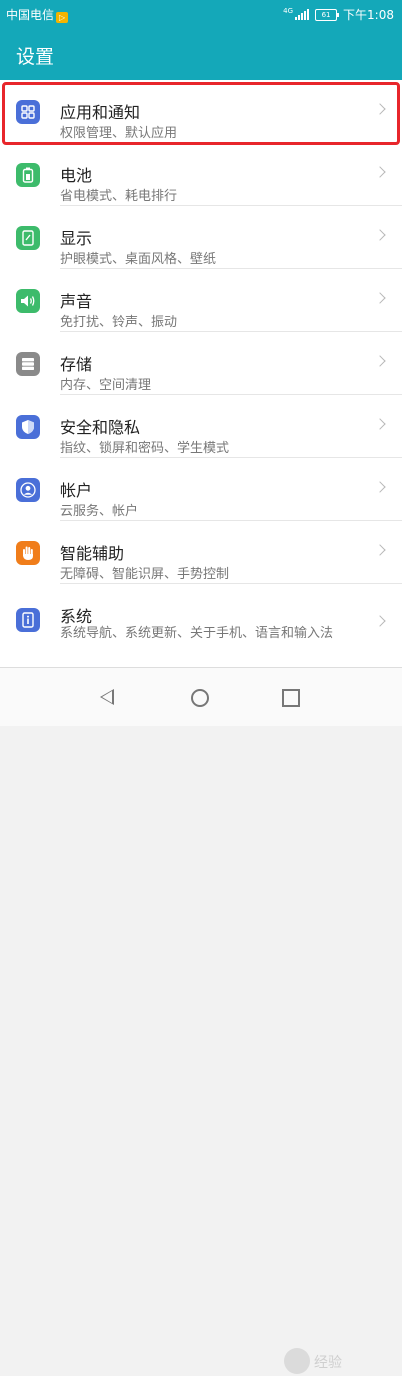 Image resolution: width=402 pixels, height=1376 pixels. Describe the element at coordinates (200, 698) in the screenshot. I see `home-circle-icon` at that location.